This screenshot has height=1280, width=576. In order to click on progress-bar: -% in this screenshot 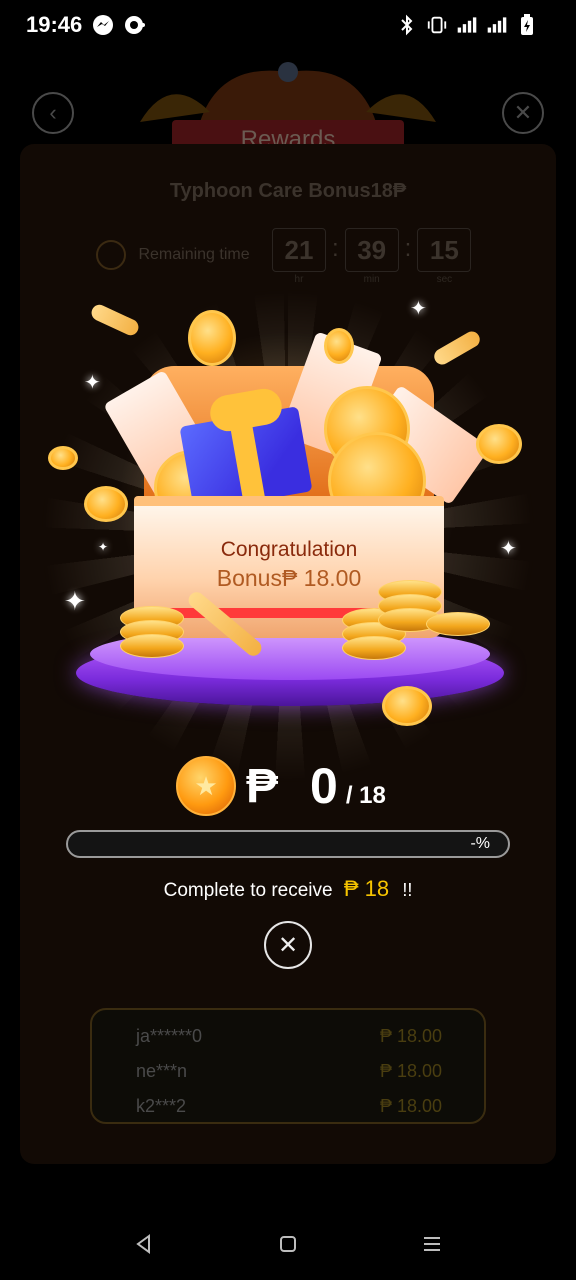, I will do `click(288, 844)`.